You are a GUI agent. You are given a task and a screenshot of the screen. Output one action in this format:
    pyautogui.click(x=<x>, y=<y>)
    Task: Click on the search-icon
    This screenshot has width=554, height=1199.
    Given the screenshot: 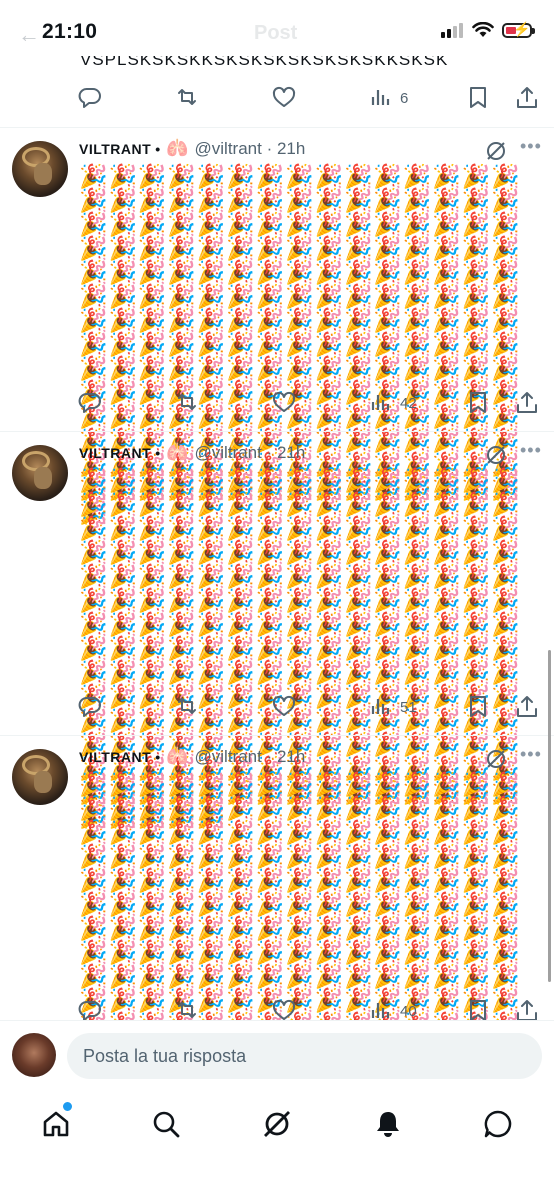 What is the action you would take?
    pyautogui.click(x=166, y=1124)
    